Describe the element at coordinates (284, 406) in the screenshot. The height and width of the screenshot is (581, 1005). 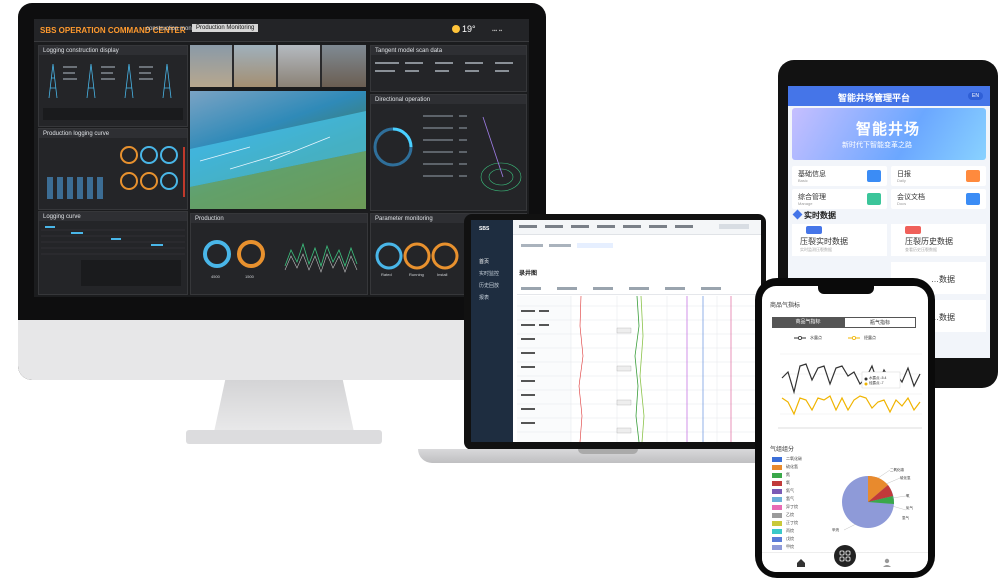
I see `monitor-stand` at that location.